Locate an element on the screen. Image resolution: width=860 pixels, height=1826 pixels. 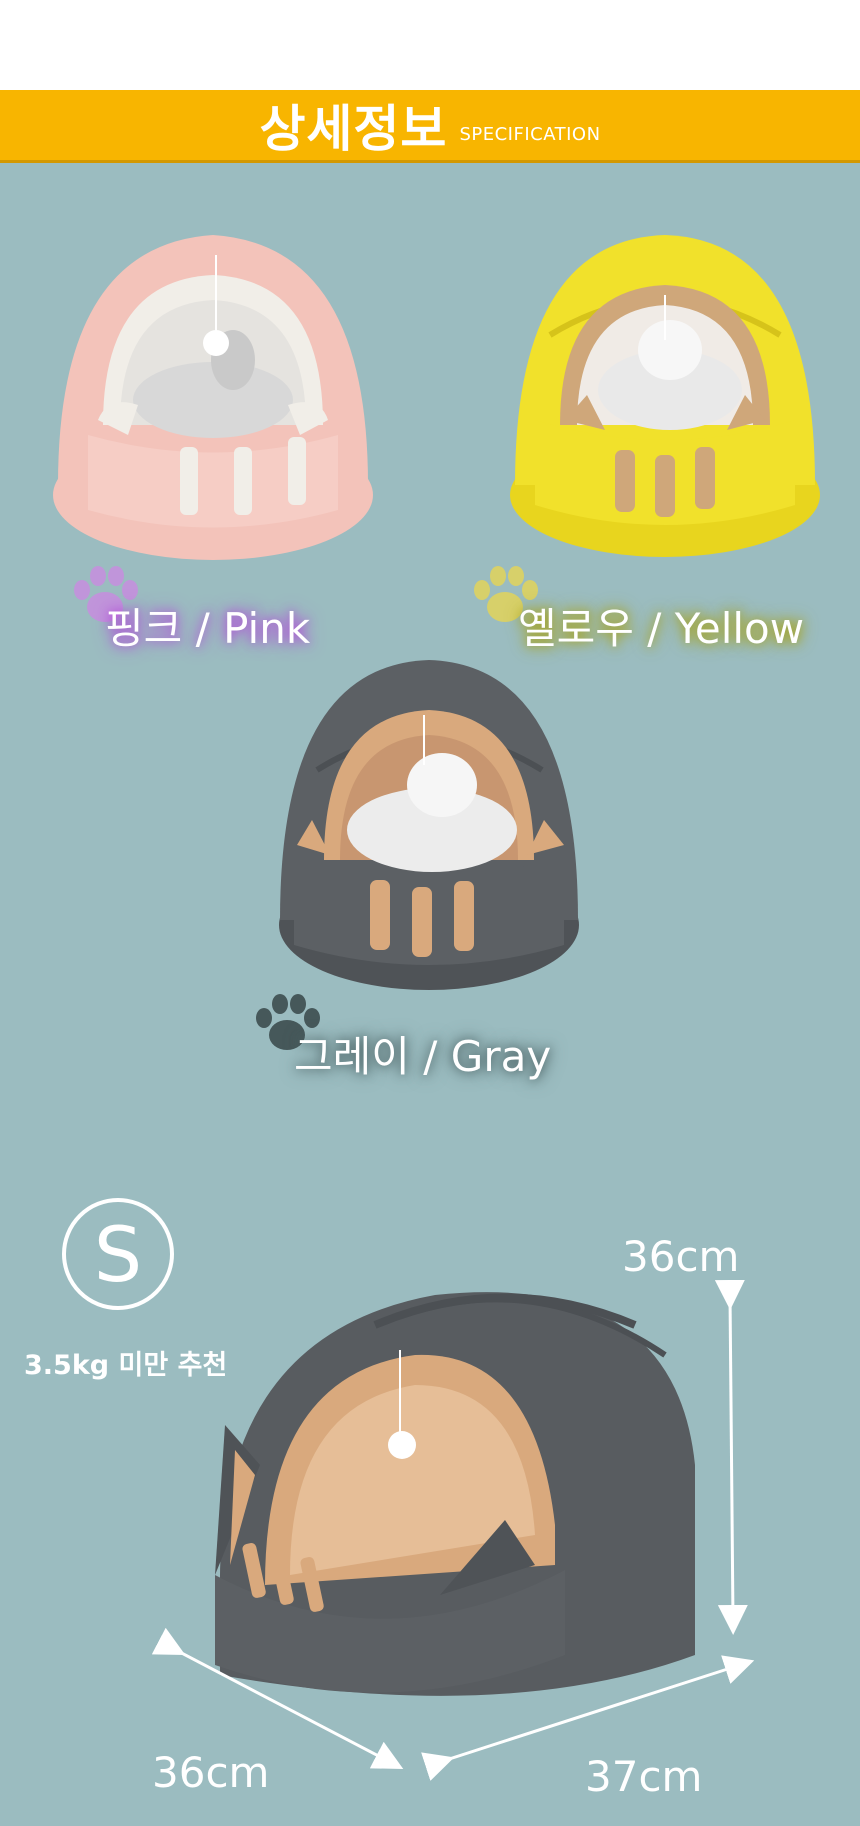
height-dimension: 36cm is located at coordinates (681, 1256).